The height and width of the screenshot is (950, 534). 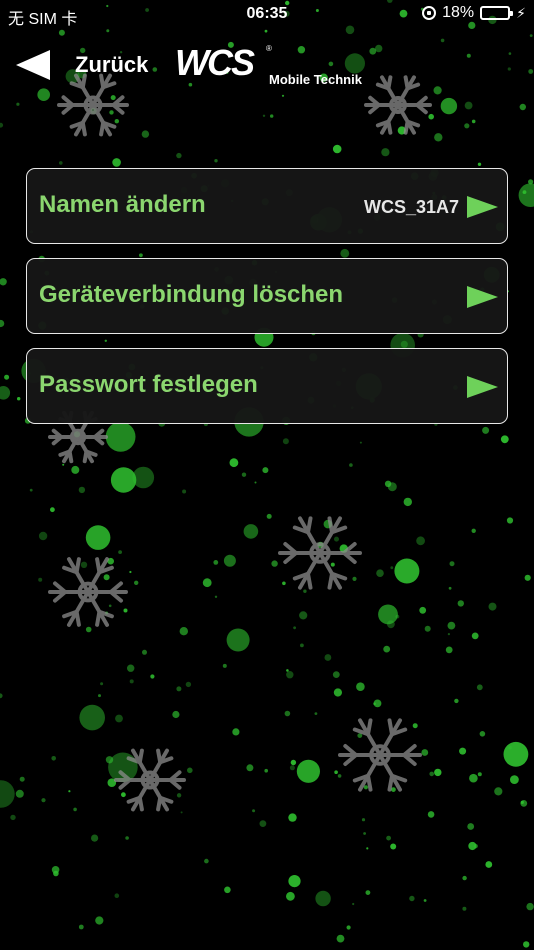 What do you see at coordinates (267, 14) in the screenshot?
I see `status-bar: 无 SIM 卡 06:35 18% ⚡` at bounding box center [267, 14].